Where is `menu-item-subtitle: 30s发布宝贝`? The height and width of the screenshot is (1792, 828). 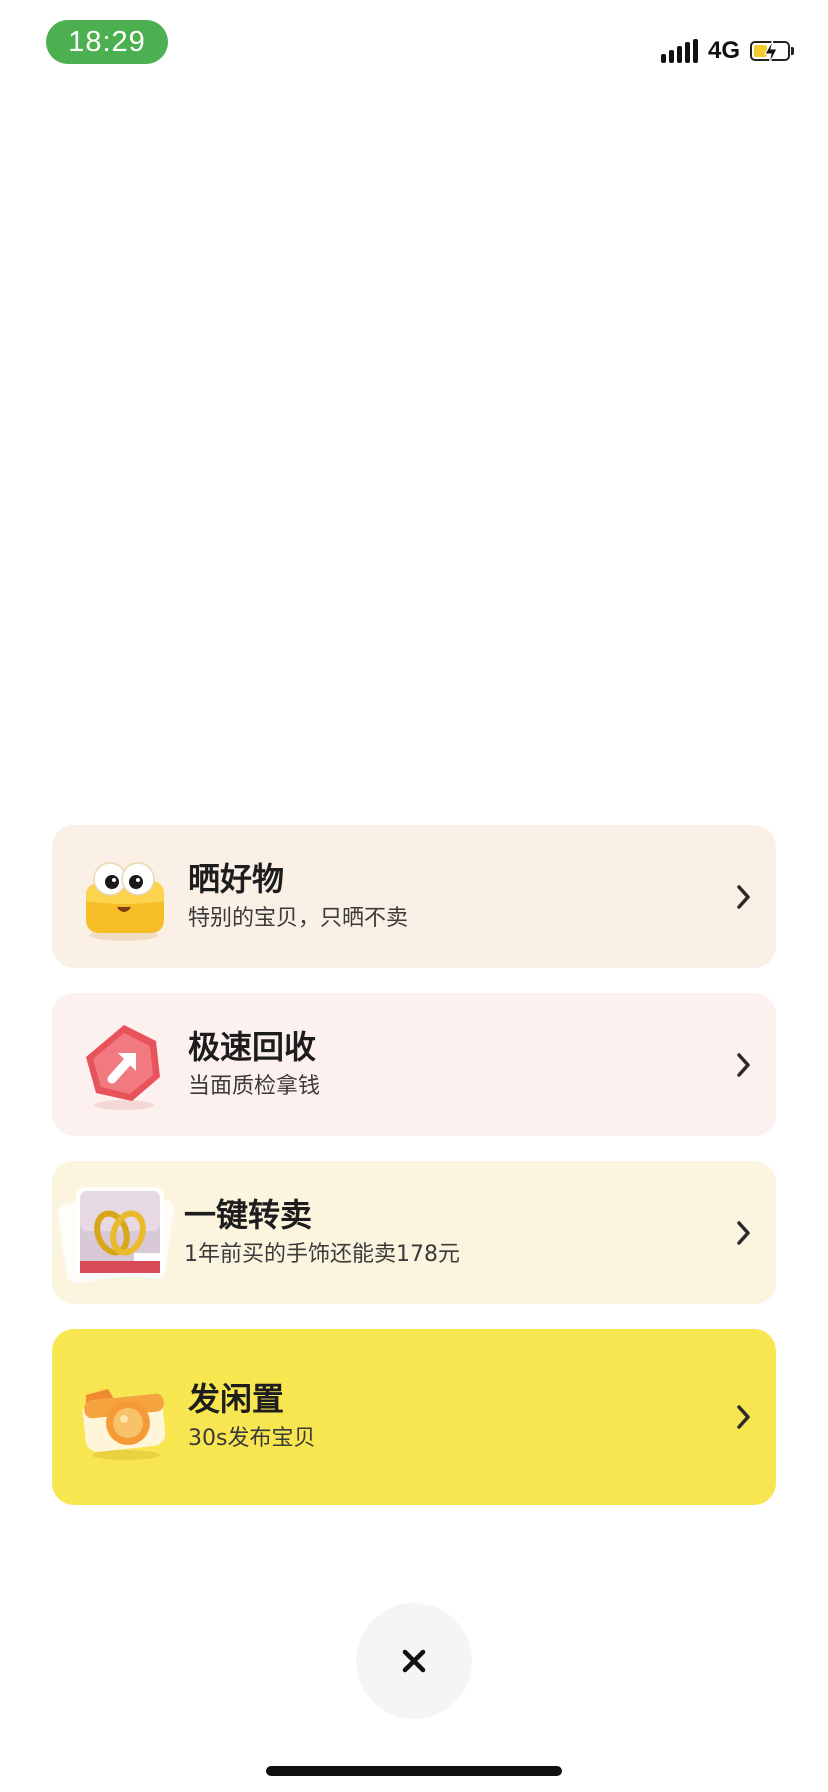 menu-item-subtitle: 30s发布宝贝 is located at coordinates (252, 1438).